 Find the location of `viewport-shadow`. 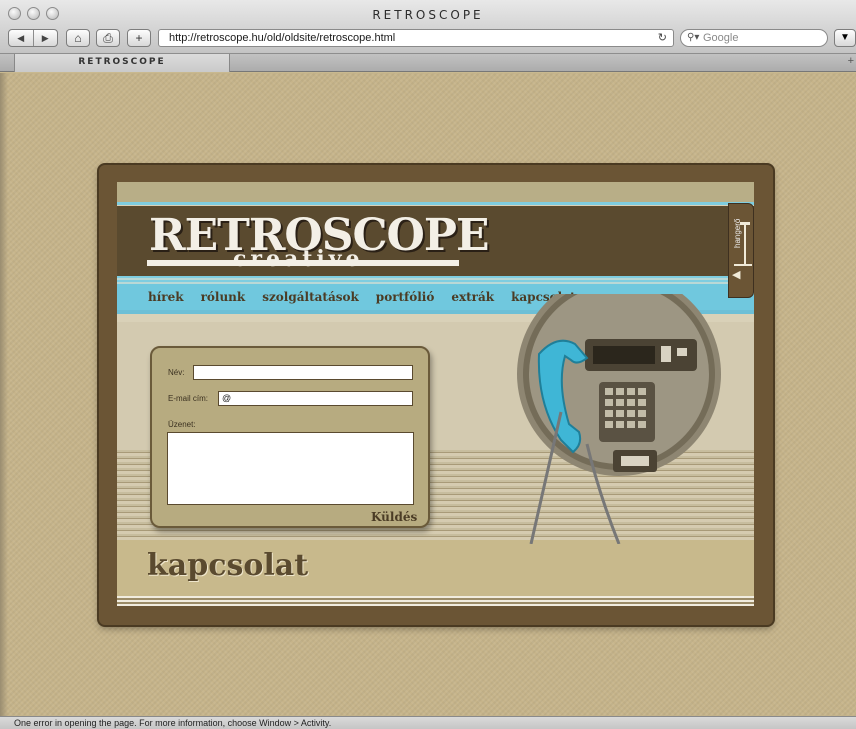

viewport-shadow is located at coordinates (4, 394).